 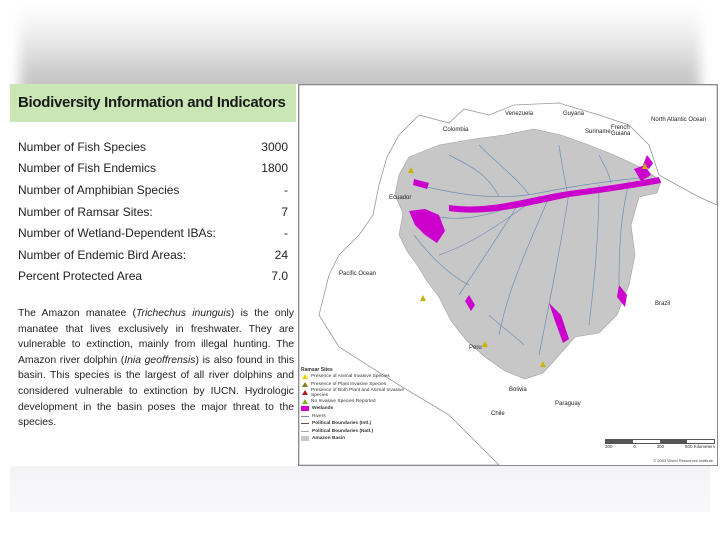 I want to click on label-paraguay: Paraguay, so click(x=568, y=404).